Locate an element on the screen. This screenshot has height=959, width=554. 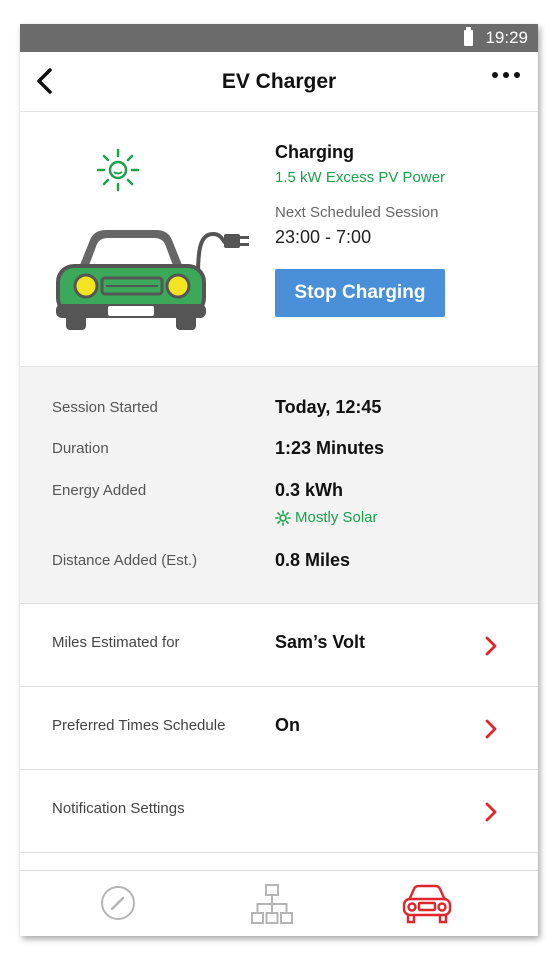
miles-estimated-row: Miles Estimated for Sam’s Volt is located at coordinates (279, 645).